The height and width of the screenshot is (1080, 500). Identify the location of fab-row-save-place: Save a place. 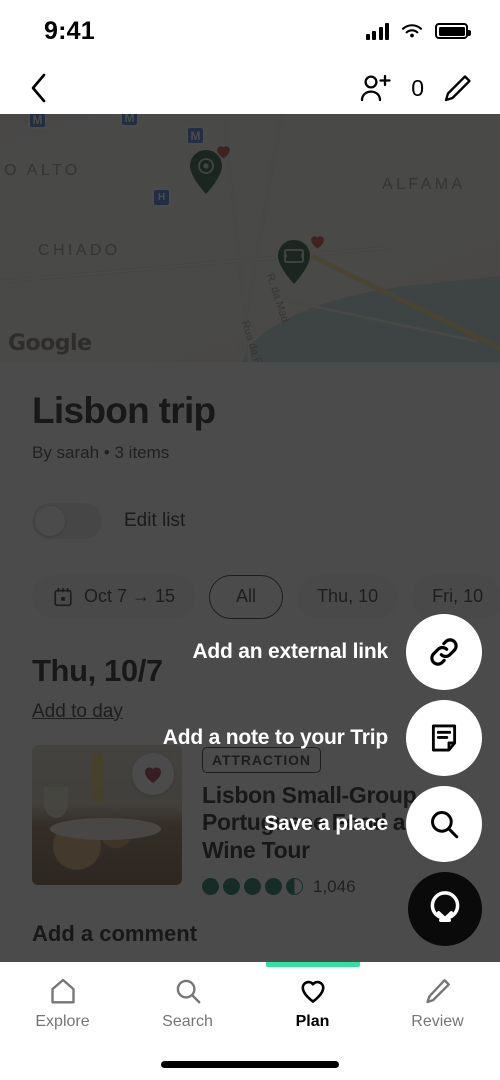
(373, 824).